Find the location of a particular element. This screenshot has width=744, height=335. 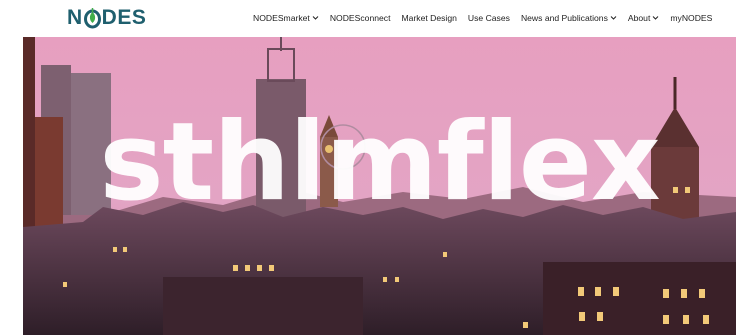

nav-label: Market Design is located at coordinates (429, 18).